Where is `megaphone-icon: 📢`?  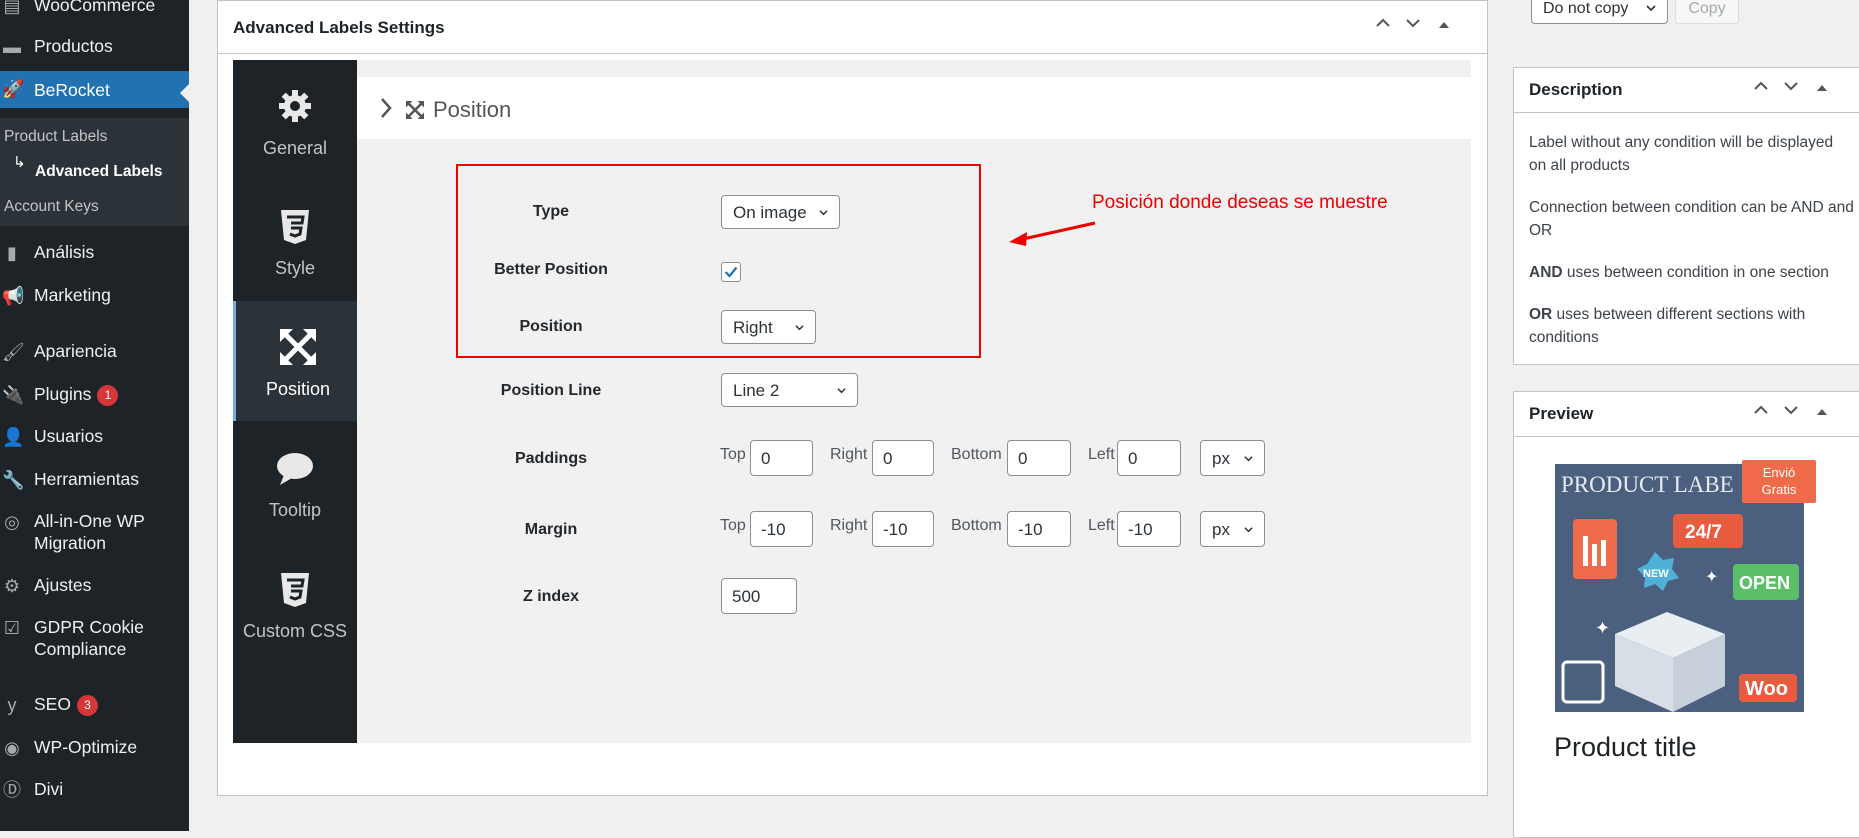 megaphone-icon: 📢 is located at coordinates (13, 296).